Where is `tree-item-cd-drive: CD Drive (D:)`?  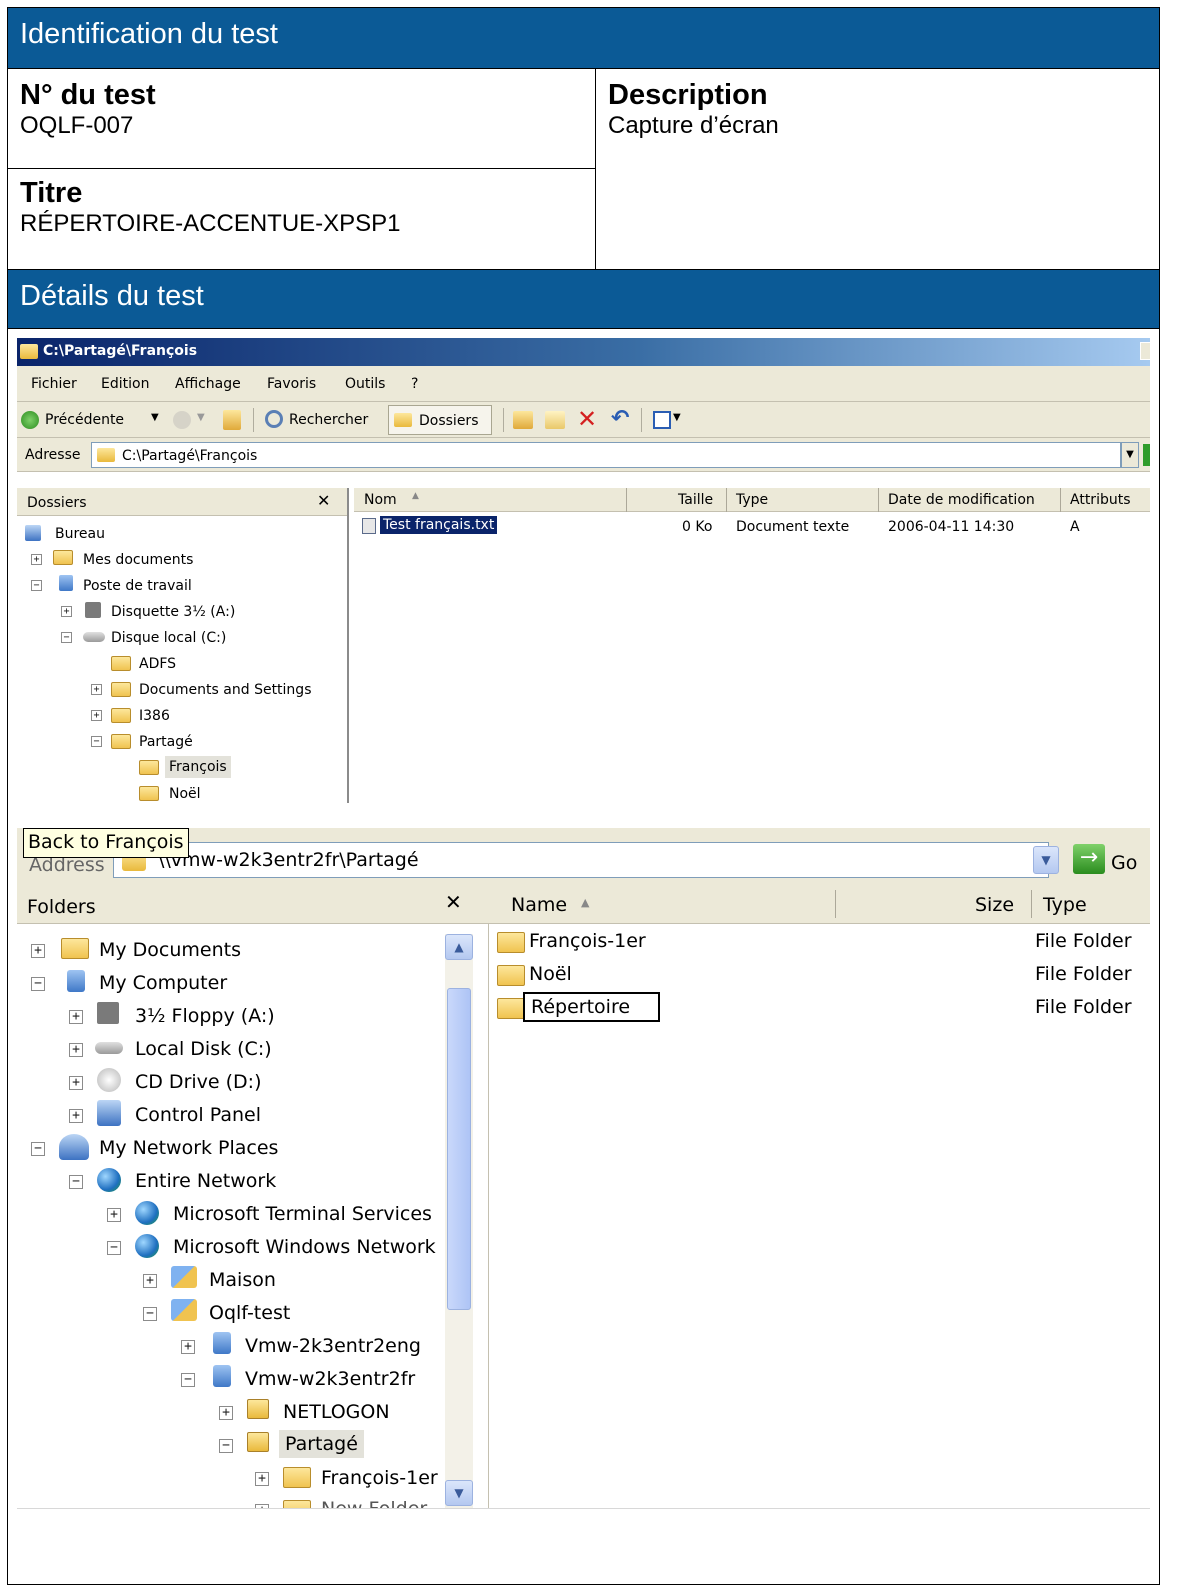
tree-item-cd-drive: CD Drive (D:) is located at coordinates (198, 1082).